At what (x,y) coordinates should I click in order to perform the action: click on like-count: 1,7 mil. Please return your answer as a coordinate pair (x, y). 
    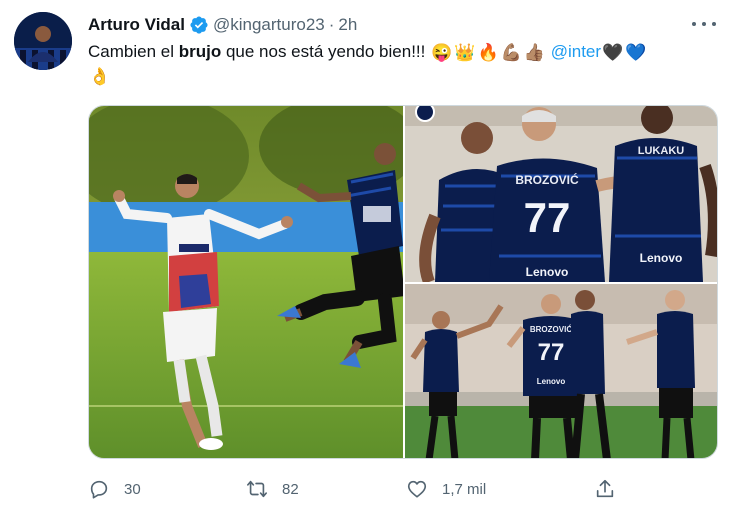
    Looking at the image, I should click on (464, 489).